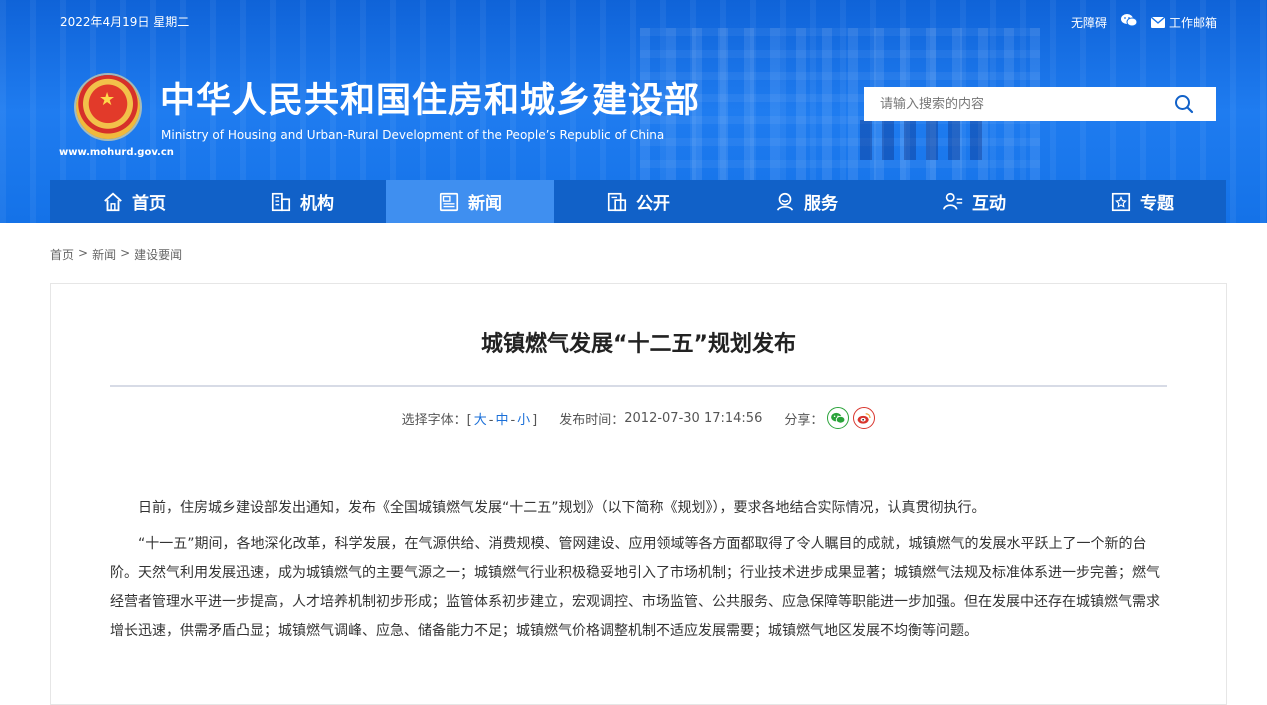 This screenshot has width=1267, height=705. I want to click on share-weibo-button, so click(864, 418).